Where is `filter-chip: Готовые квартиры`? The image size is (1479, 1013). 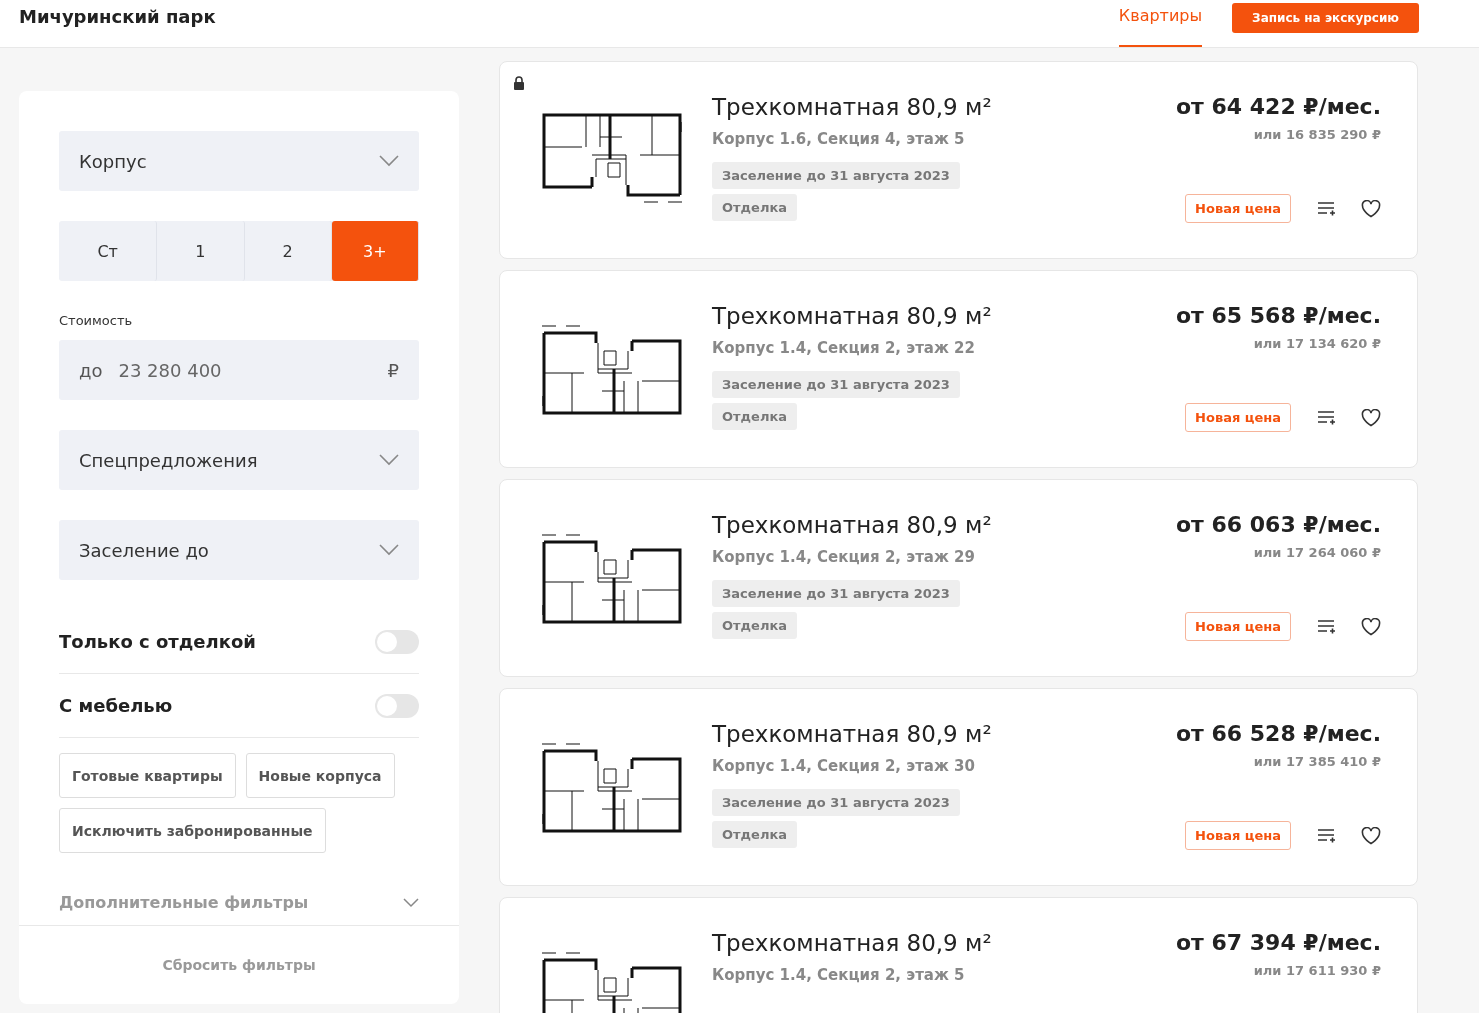
filter-chip: Готовые квартиры is located at coordinates (147, 775).